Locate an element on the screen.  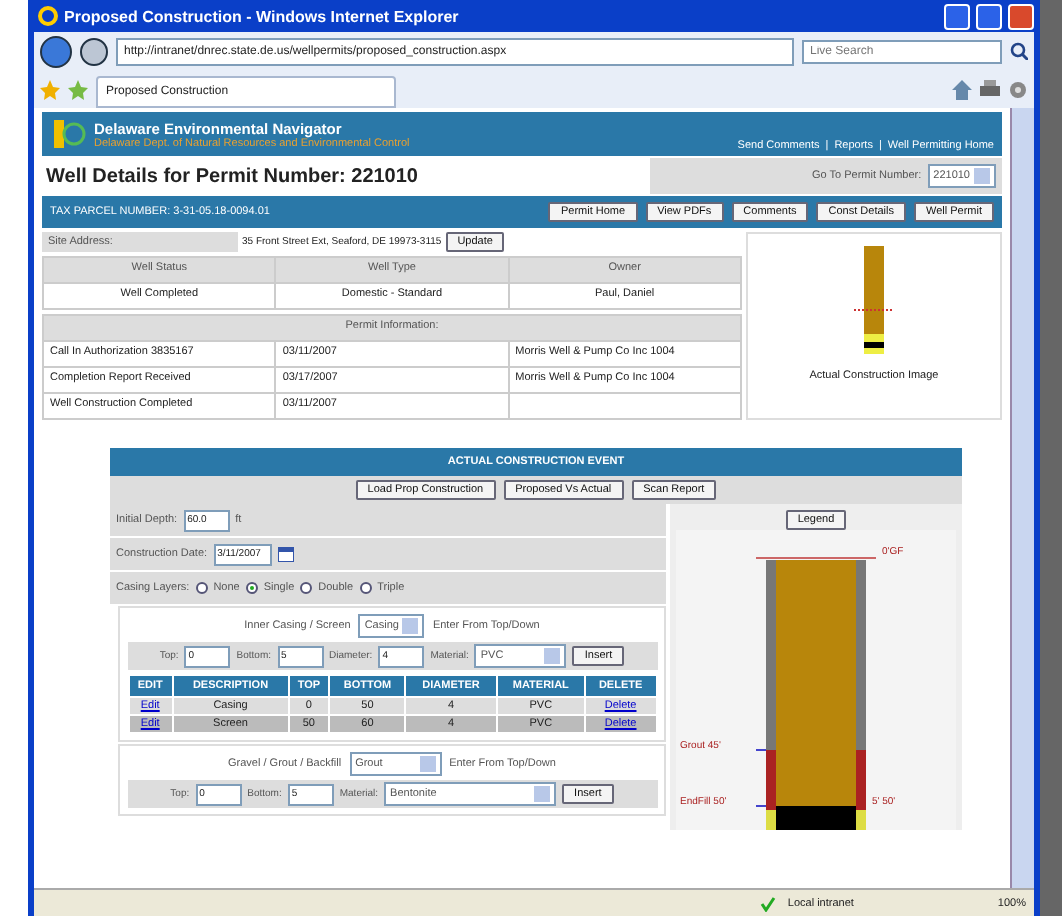
minimize-button is located at coordinates (957, 16).